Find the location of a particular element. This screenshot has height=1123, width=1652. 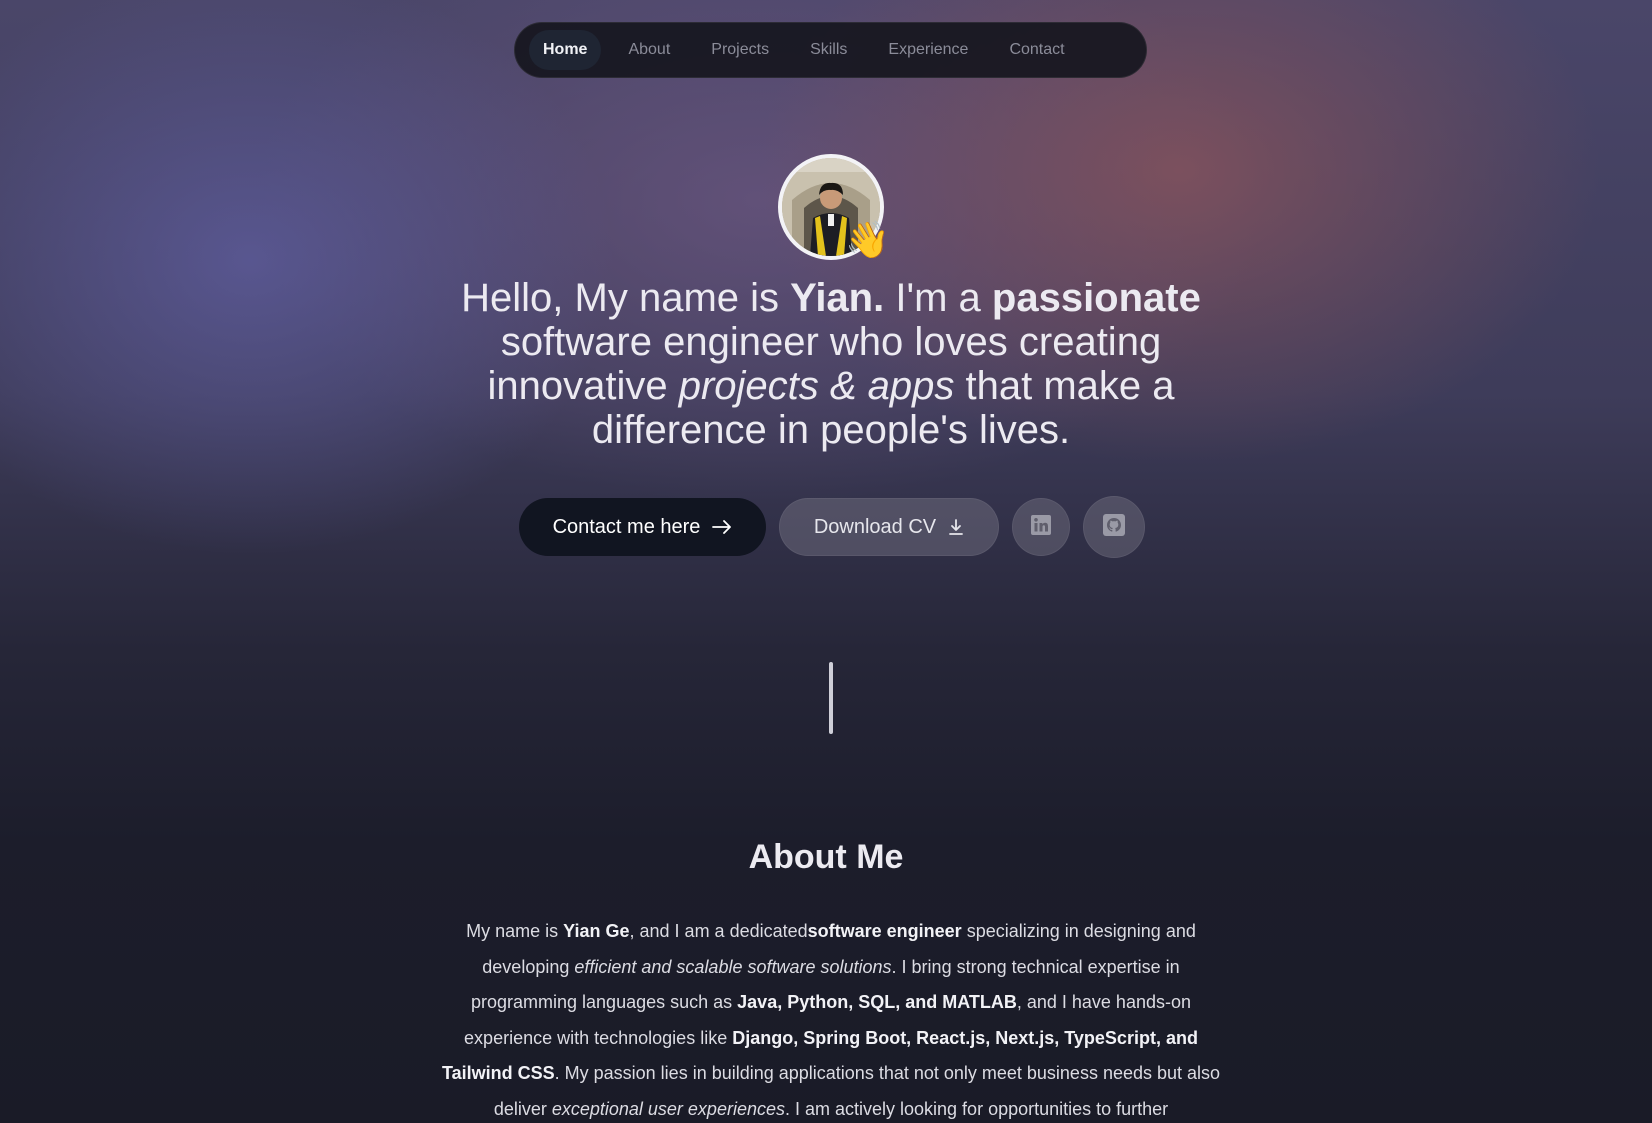

download-cv-button: Download CV is located at coordinates (889, 527).